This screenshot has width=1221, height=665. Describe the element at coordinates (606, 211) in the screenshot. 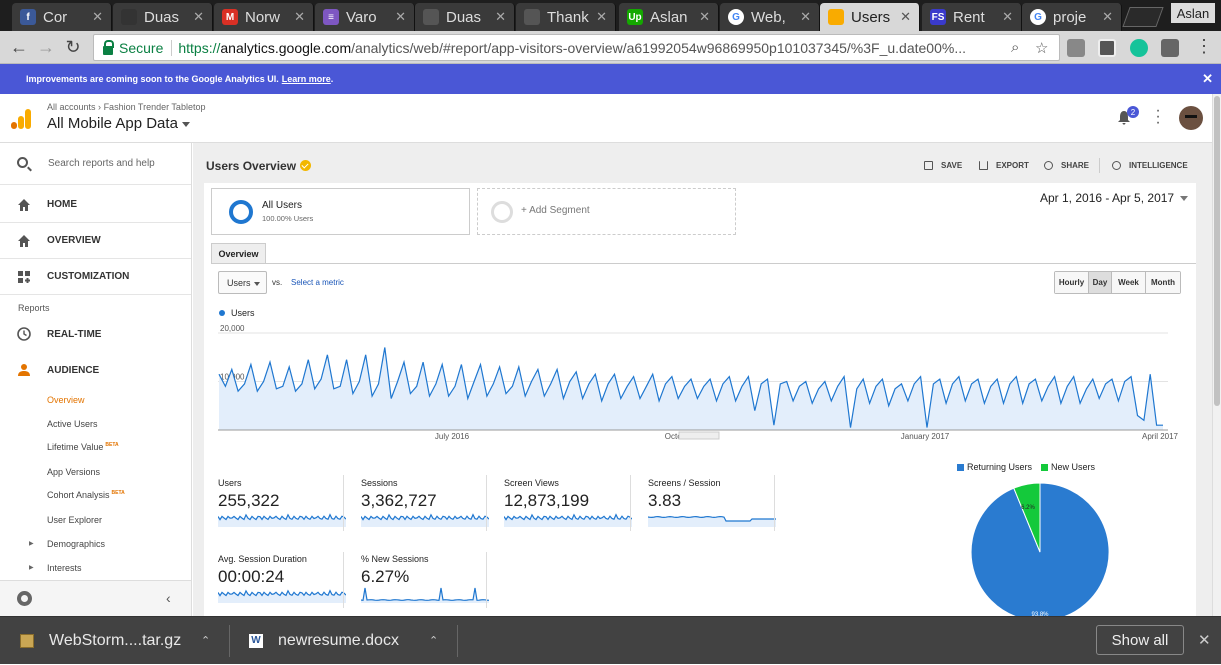

I see `add-segment-button: + Add Segment` at that location.